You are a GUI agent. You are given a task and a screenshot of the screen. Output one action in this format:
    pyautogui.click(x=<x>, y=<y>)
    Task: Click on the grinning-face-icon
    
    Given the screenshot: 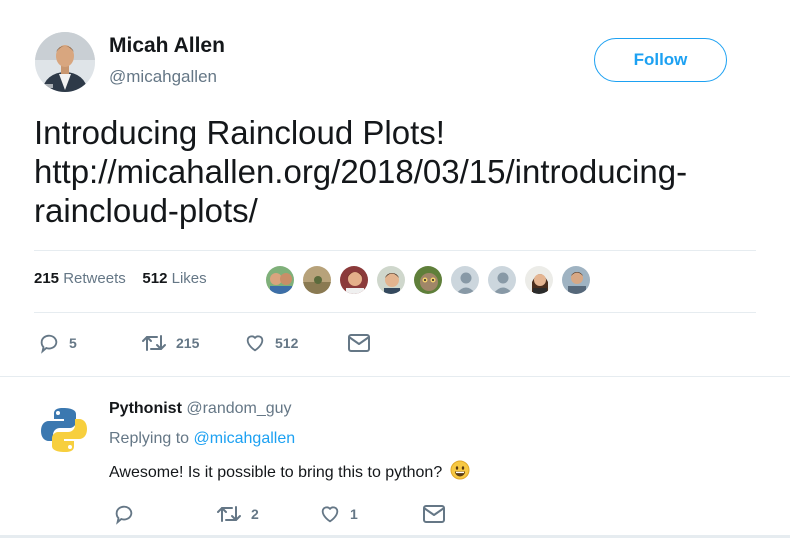 What is the action you would take?
    pyautogui.click(x=460, y=472)
    